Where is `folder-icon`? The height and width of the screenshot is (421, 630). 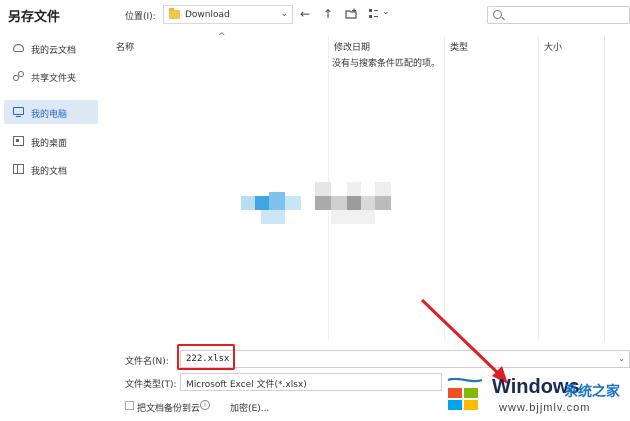 folder-icon is located at coordinates (174, 13).